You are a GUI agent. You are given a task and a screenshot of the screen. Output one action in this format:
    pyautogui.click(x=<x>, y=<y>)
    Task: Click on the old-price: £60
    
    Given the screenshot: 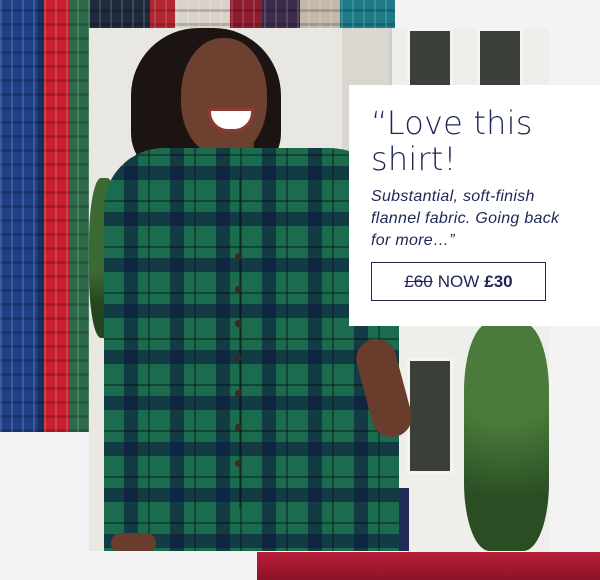 What is the action you would take?
    pyautogui.click(x=418, y=281)
    